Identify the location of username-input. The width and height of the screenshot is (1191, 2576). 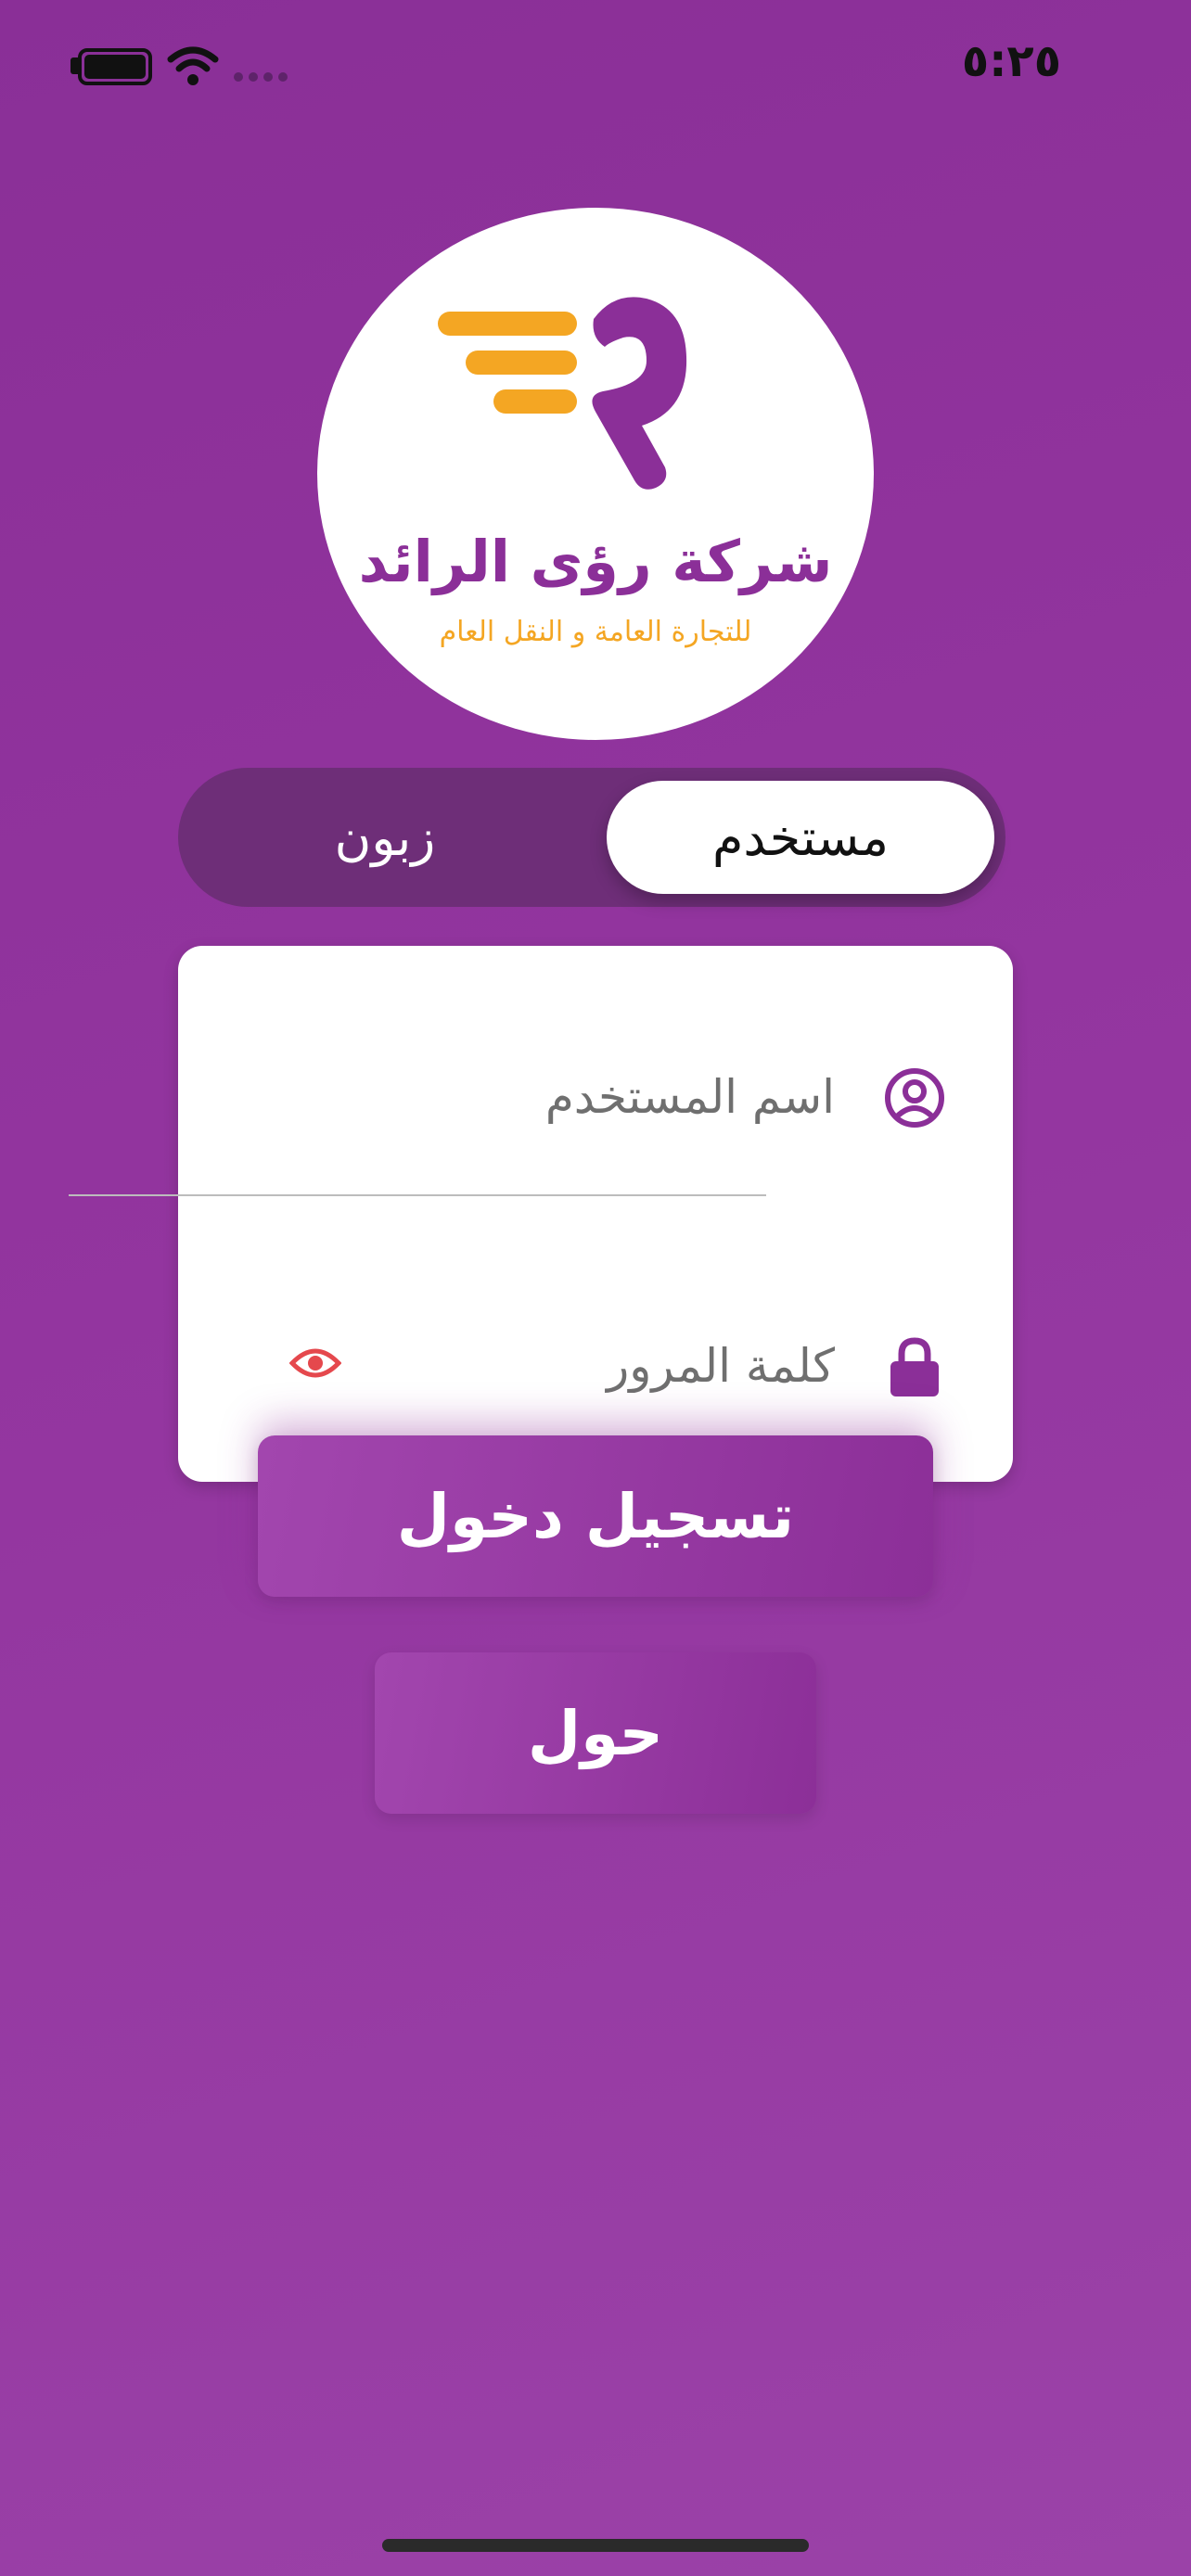
(594, 1097).